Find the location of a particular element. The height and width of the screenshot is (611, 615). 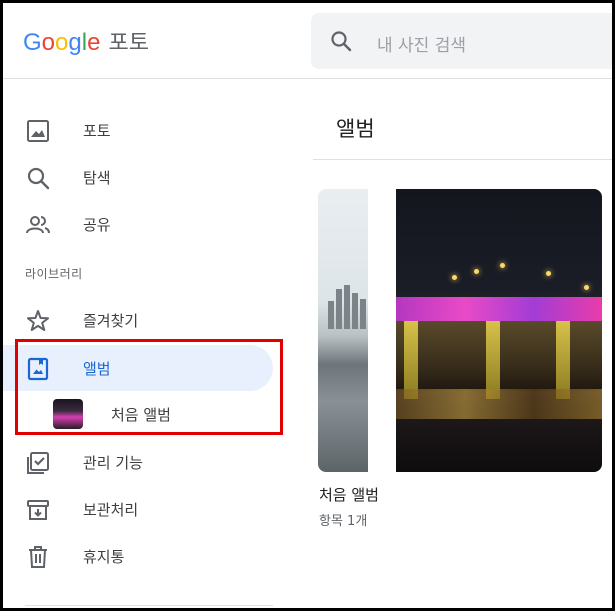

sidebar-item-favorites: 즐겨찾기 is located at coordinates (138, 320).